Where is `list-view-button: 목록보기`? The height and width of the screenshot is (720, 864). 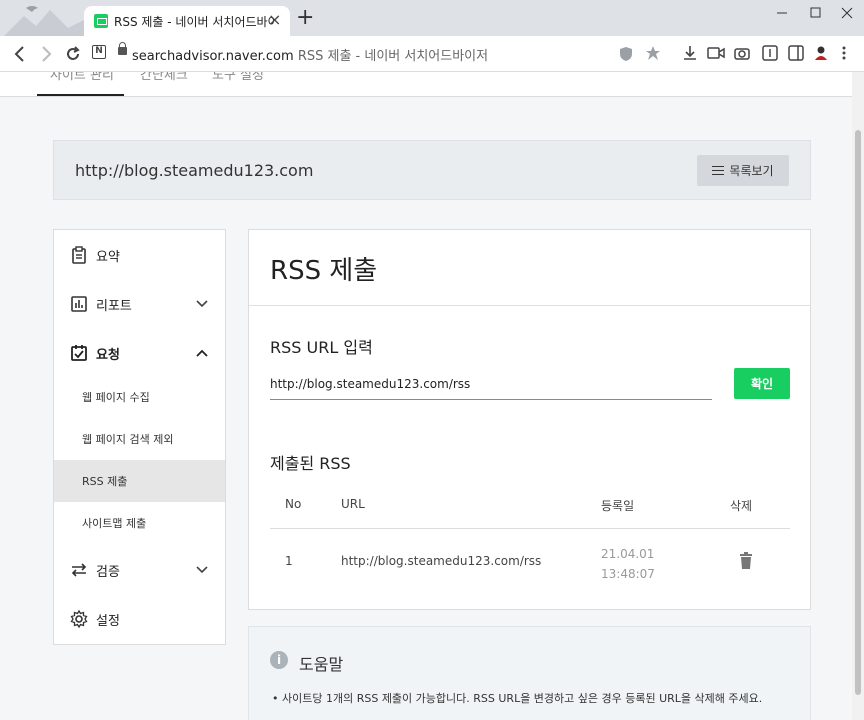
list-view-button: 목록보기 is located at coordinates (743, 170).